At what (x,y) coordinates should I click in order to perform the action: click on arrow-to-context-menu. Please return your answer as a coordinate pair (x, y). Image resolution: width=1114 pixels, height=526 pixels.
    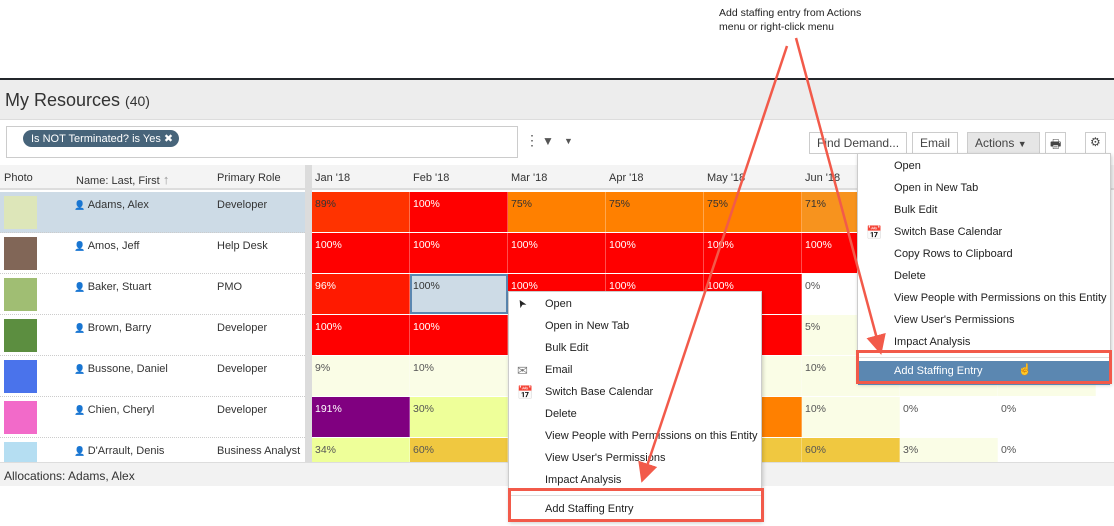
    Looking at the image, I should click on (713, 264).